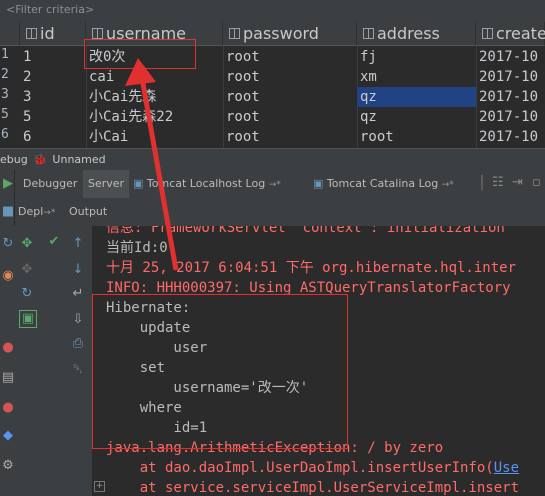 This screenshot has width=545, height=496. What do you see at coordinates (140, 72) in the screenshot?
I see `arrow-head` at bounding box center [140, 72].